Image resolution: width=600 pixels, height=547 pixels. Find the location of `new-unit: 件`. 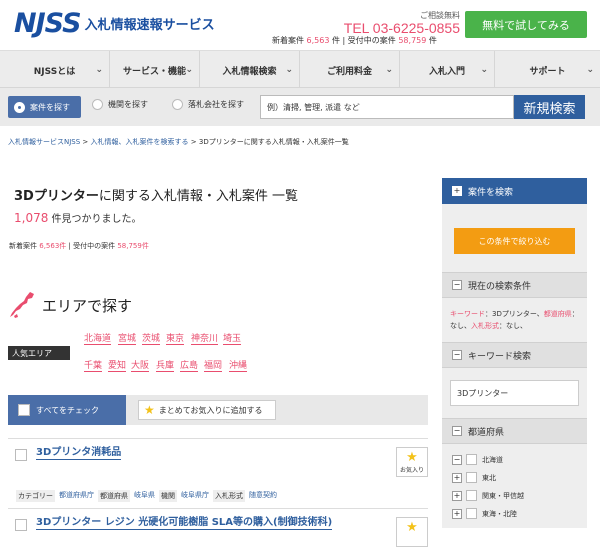

new-unit: 件 is located at coordinates (336, 40).